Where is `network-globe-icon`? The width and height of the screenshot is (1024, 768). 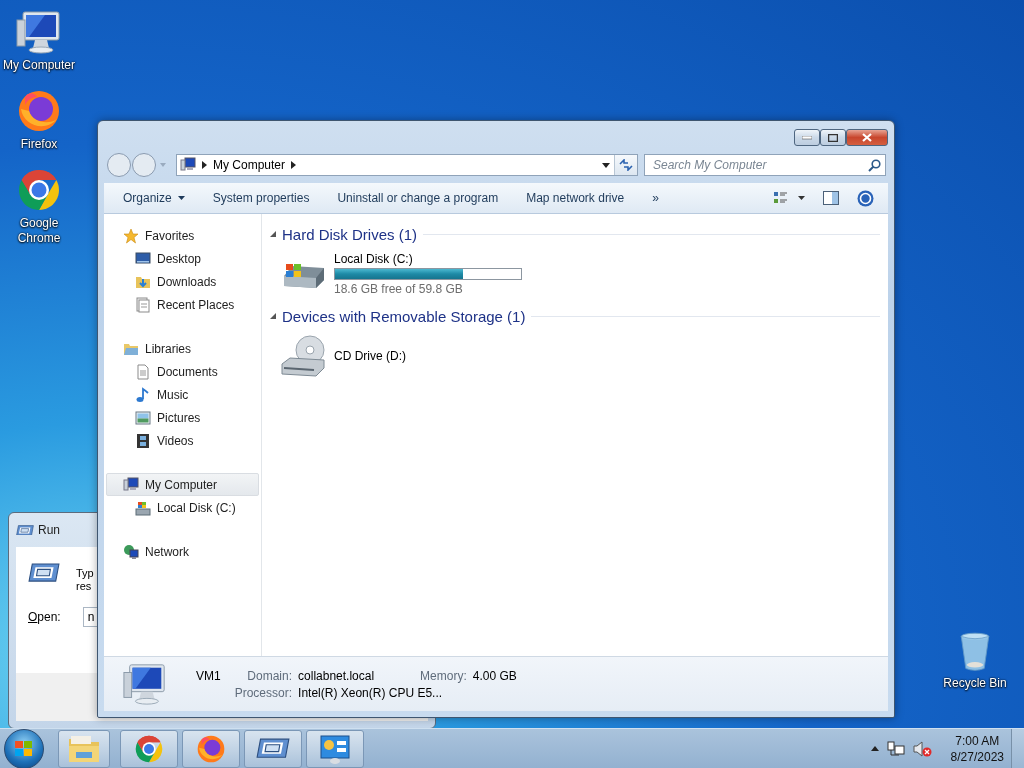
network-globe-icon is located at coordinates (131, 551).